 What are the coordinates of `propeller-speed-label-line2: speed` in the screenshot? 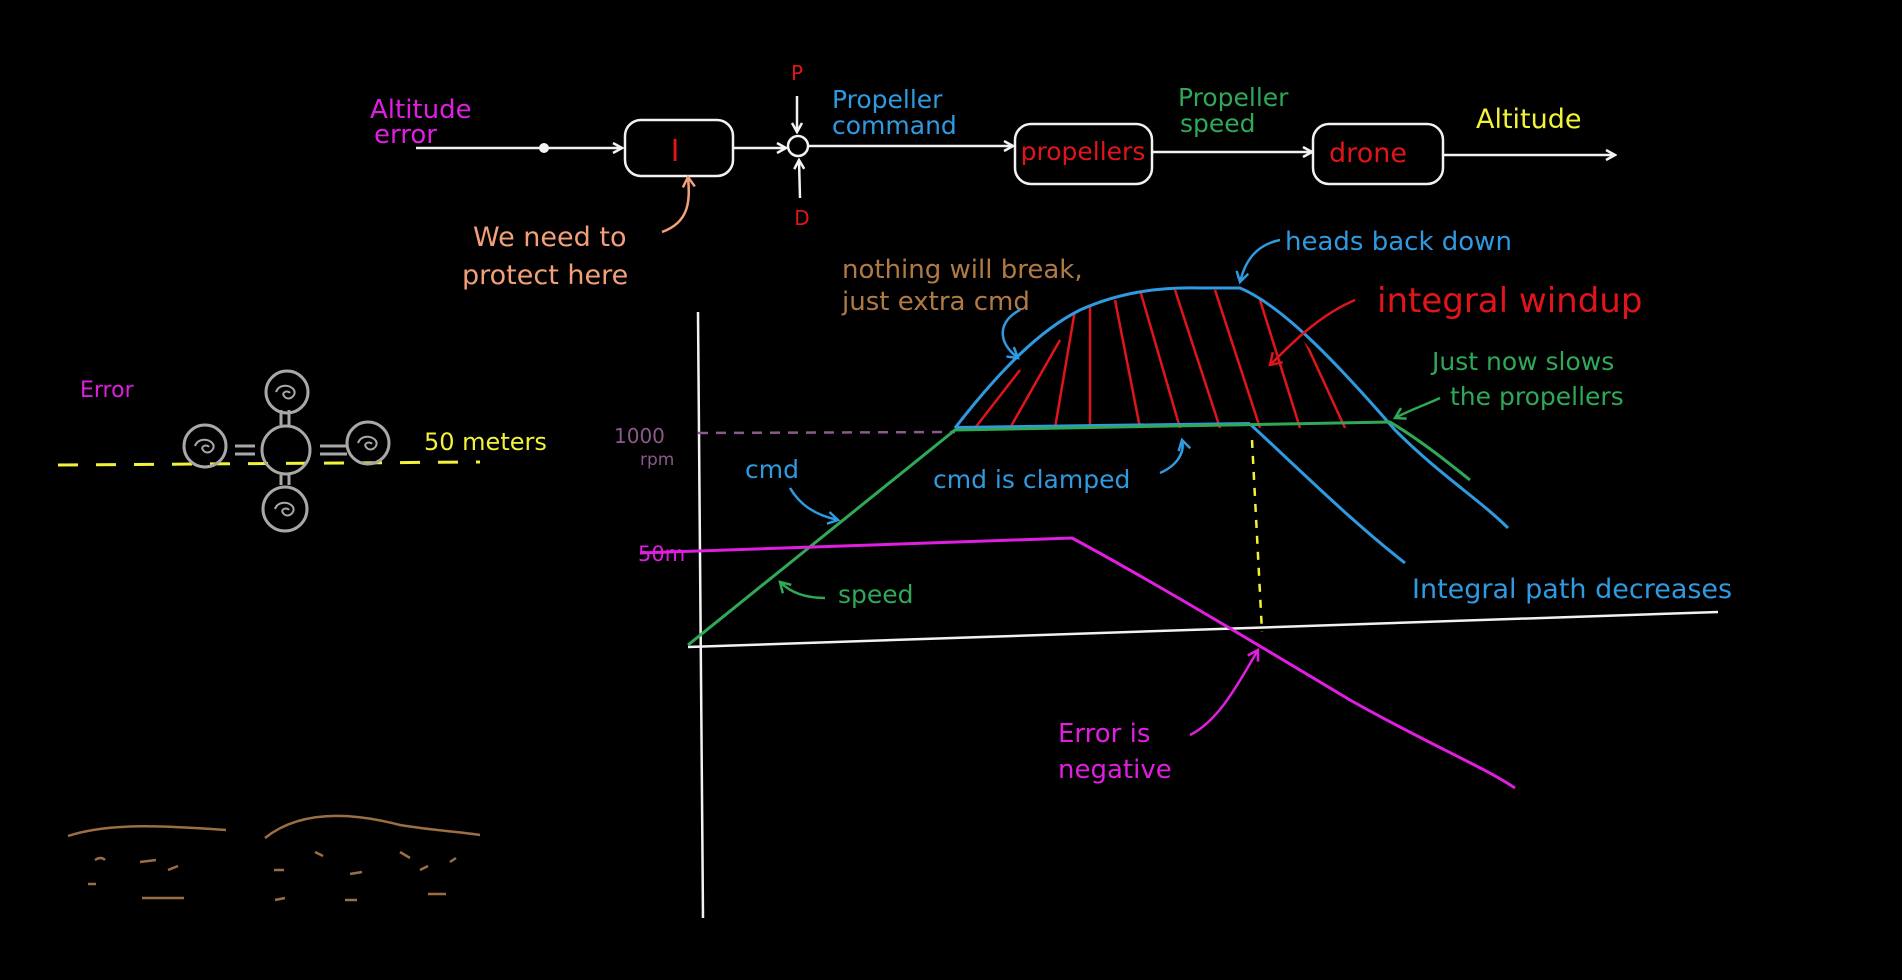 It's located at (1218, 123).